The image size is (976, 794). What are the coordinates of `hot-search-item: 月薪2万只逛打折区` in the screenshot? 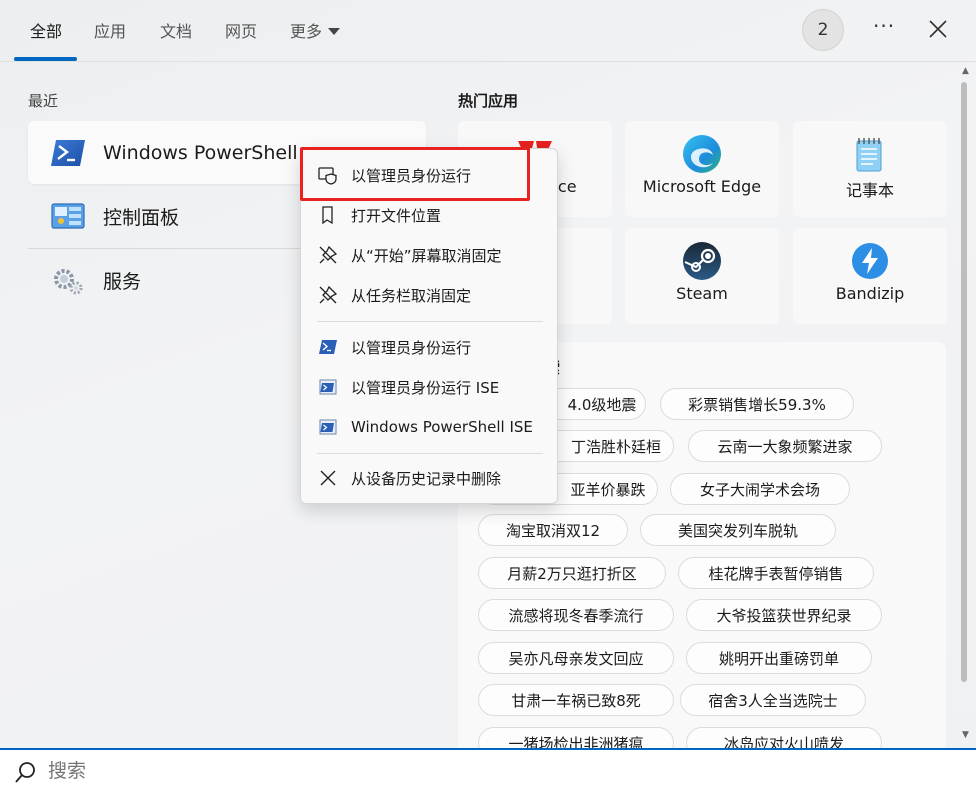 It's located at (572, 573).